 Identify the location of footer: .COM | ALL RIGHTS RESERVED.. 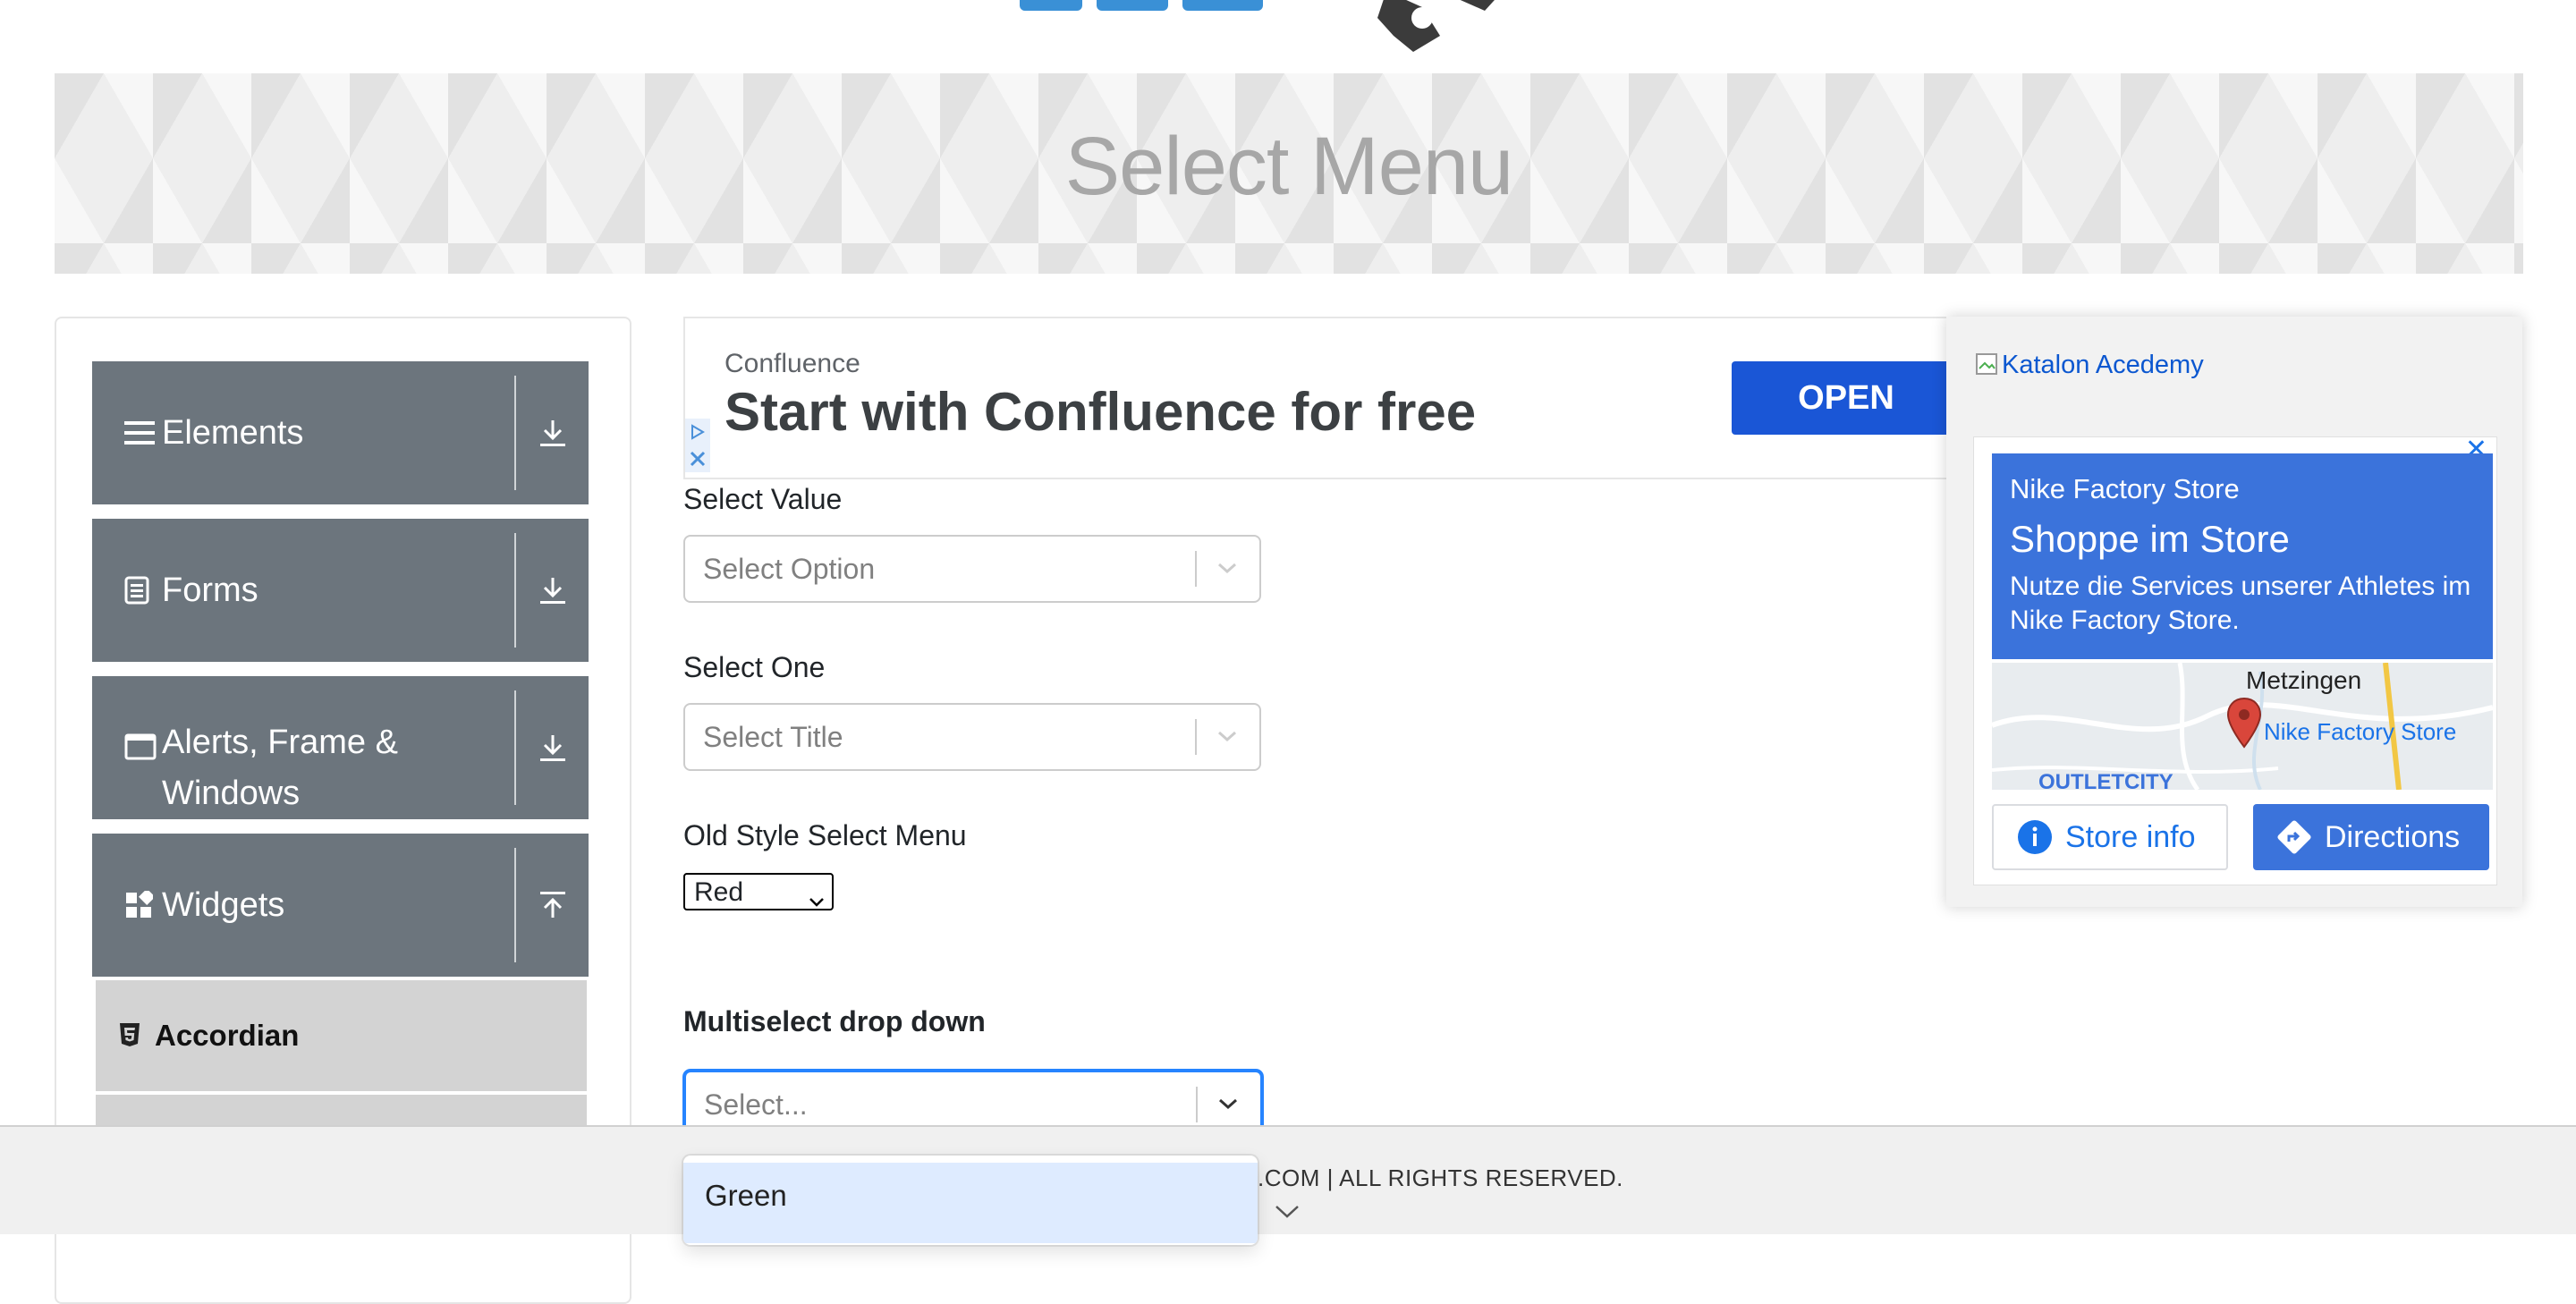
(1288, 1180).